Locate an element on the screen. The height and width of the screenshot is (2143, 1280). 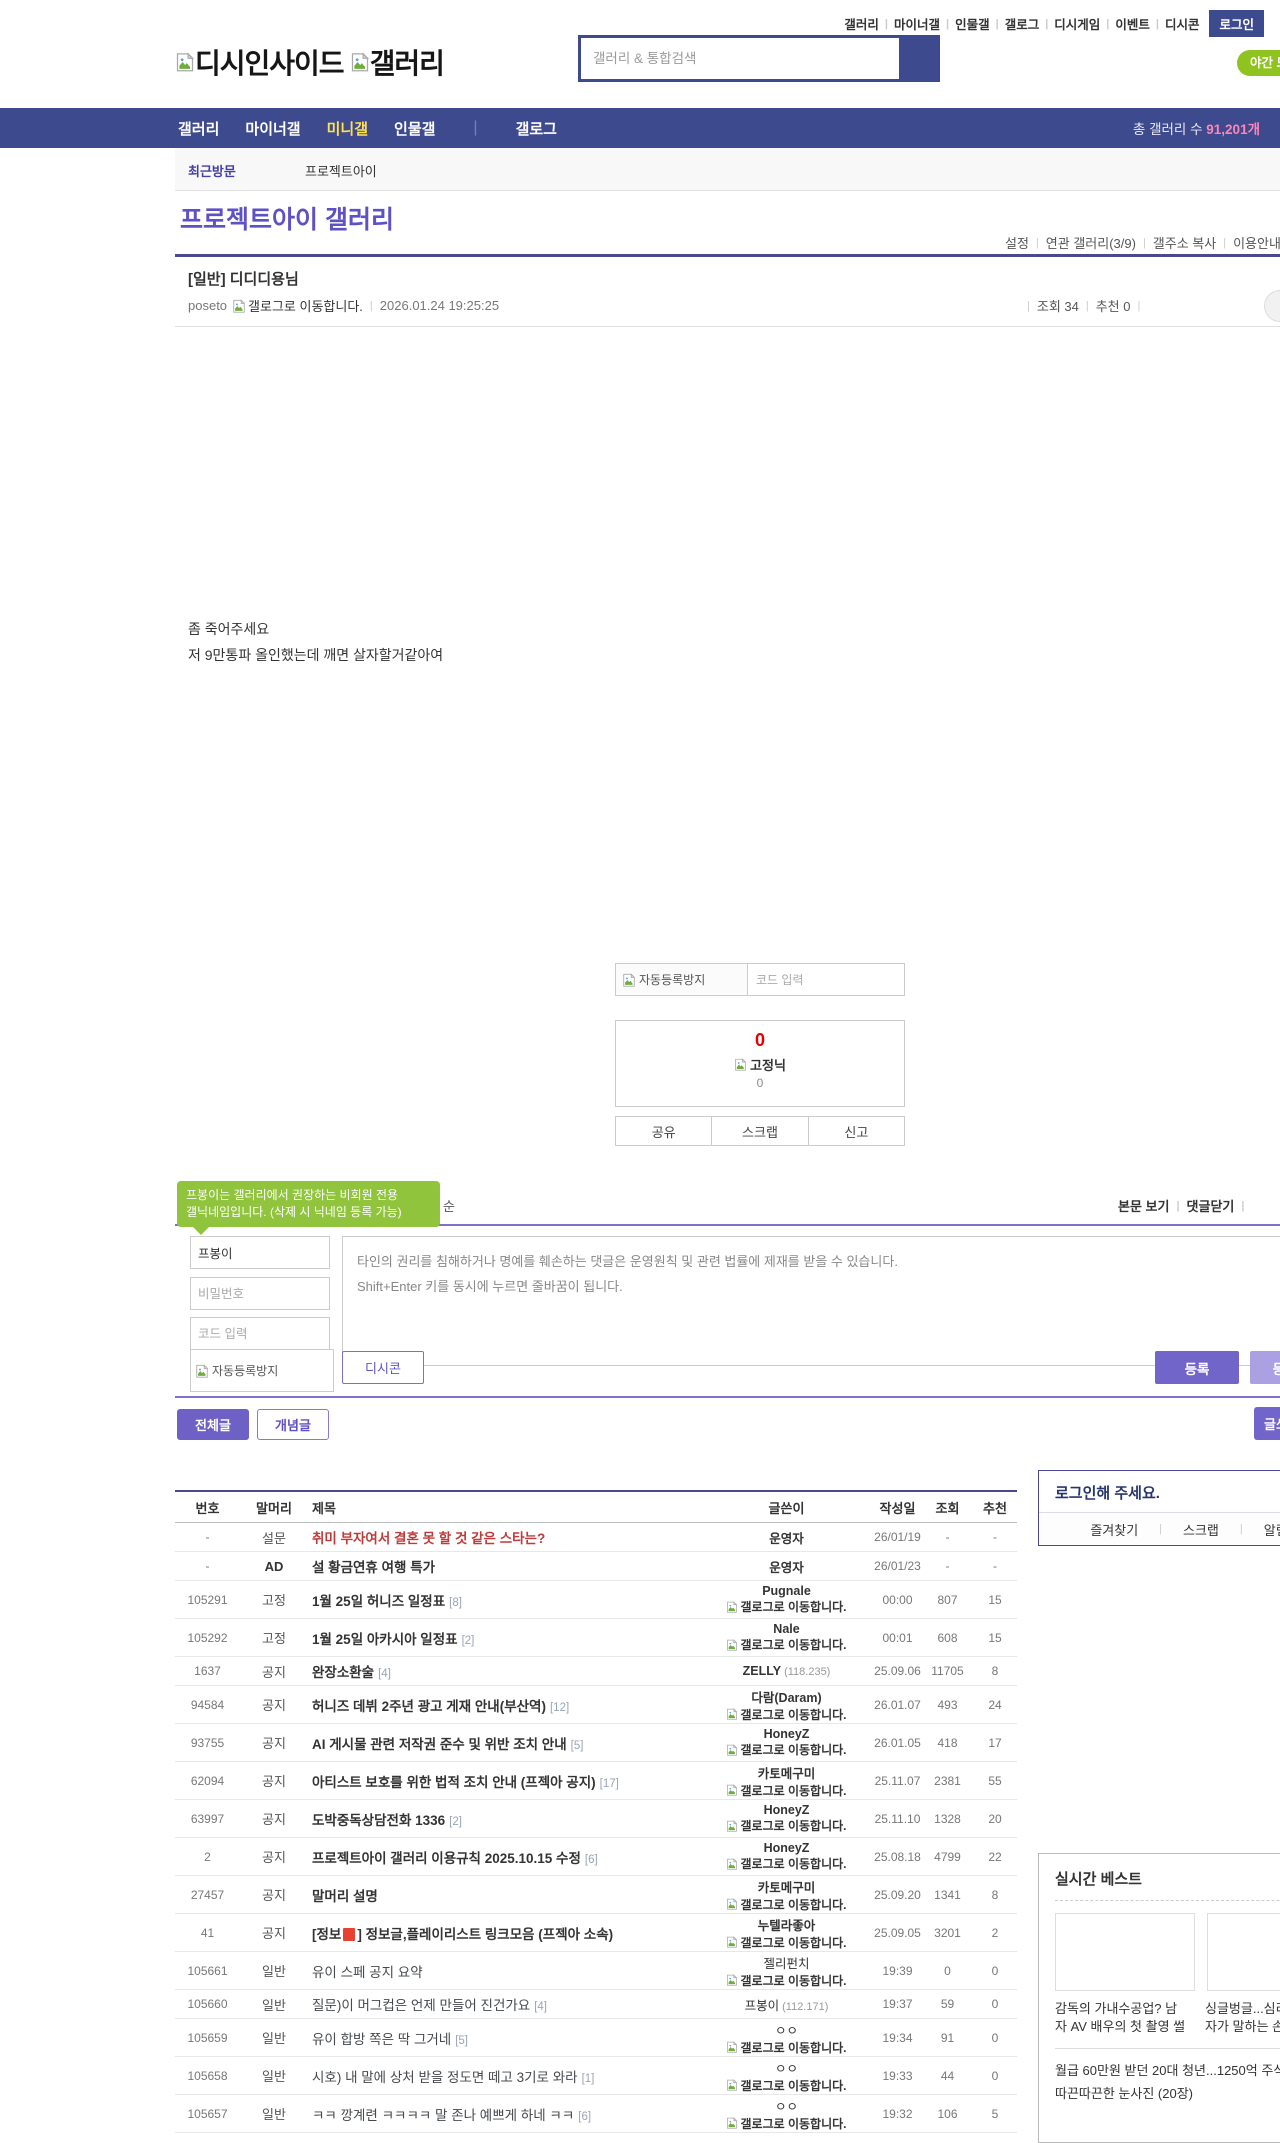
post-link: 질문)이 머그컵은 언제 만들어 진건가요 [4] is located at coordinates (429, 2005).